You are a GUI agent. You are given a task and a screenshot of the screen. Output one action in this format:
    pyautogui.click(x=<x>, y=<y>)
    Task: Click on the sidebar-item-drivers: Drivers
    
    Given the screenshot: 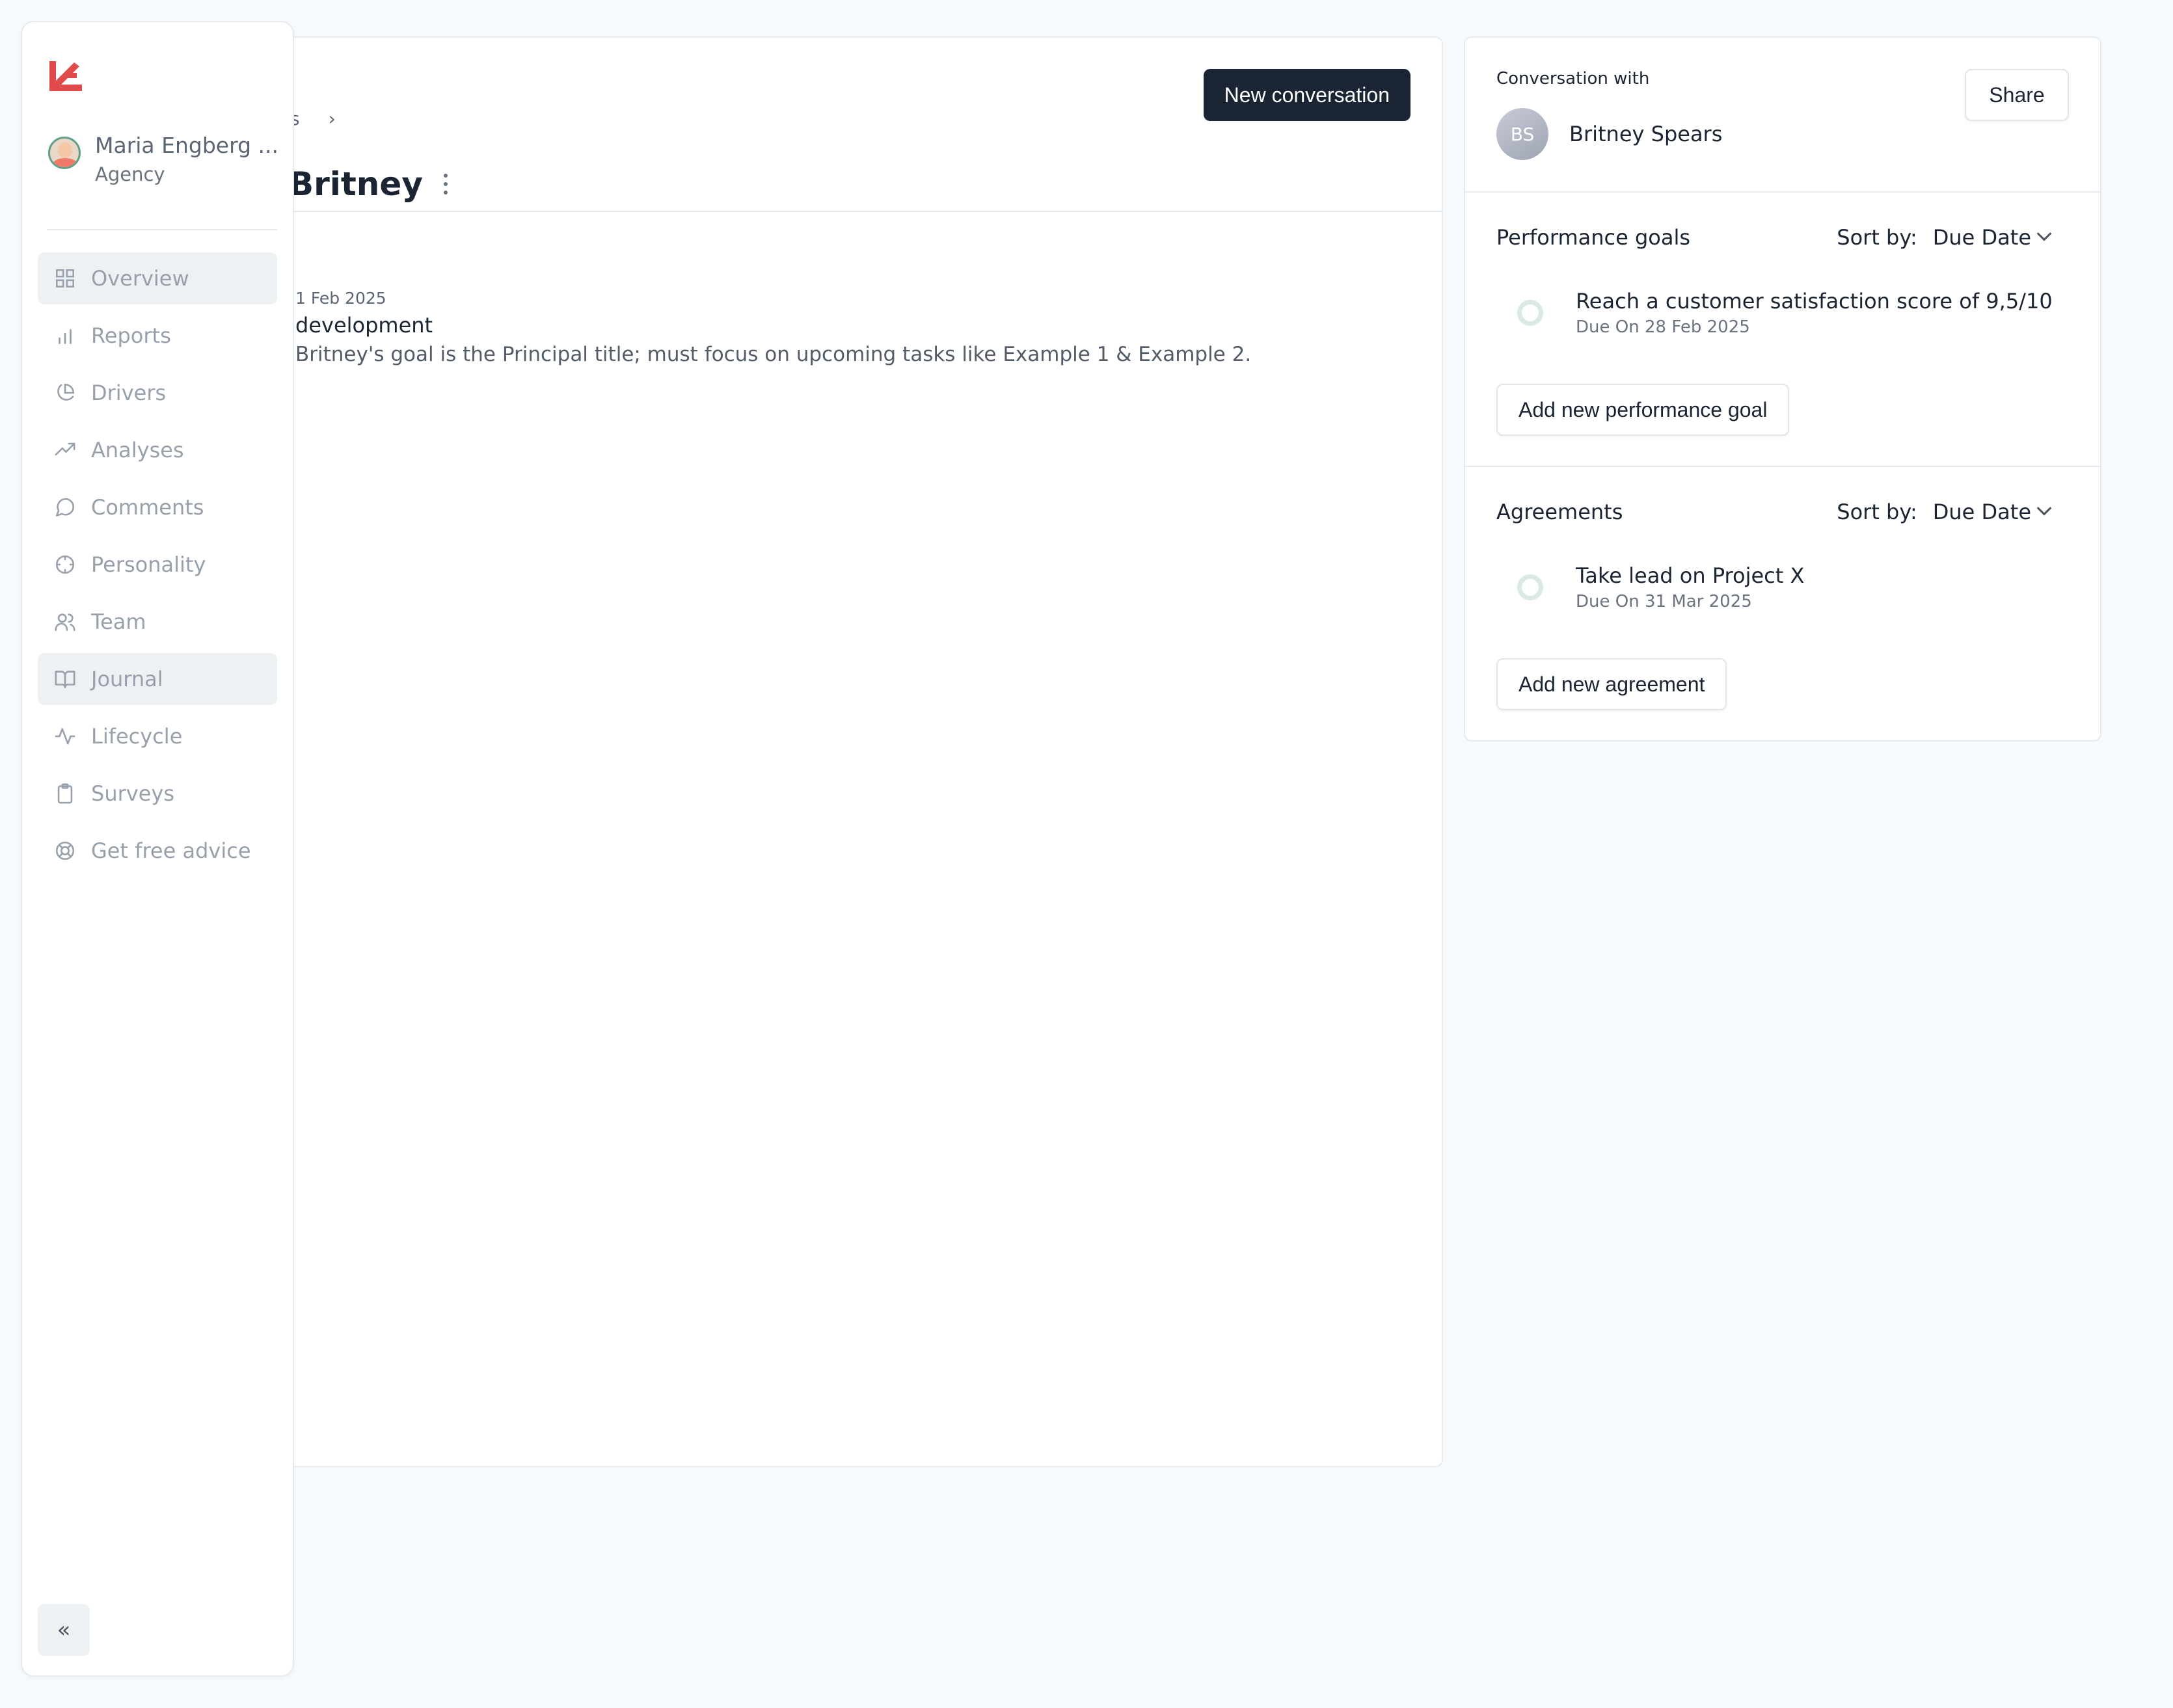 What is the action you would take?
    pyautogui.click(x=157, y=393)
    